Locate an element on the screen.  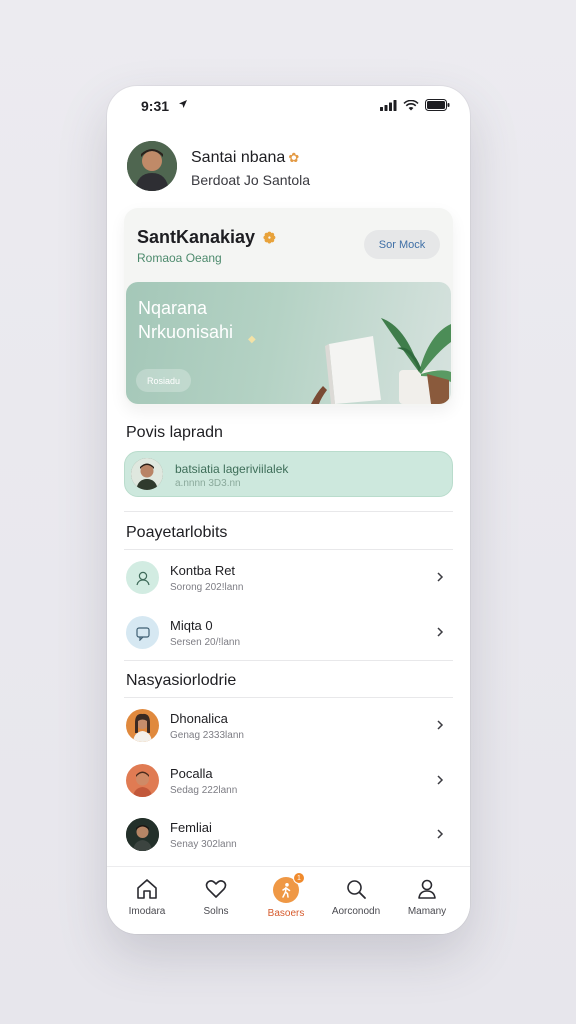
list-item-title: Kontba Ret is located at coordinates (203, 570).